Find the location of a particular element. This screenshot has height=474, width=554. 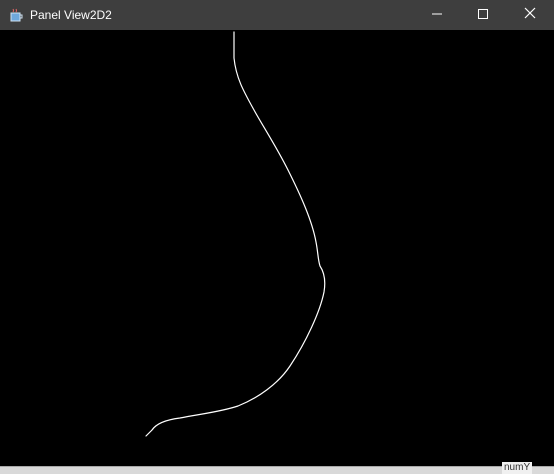

close-icon is located at coordinates (530, 15).